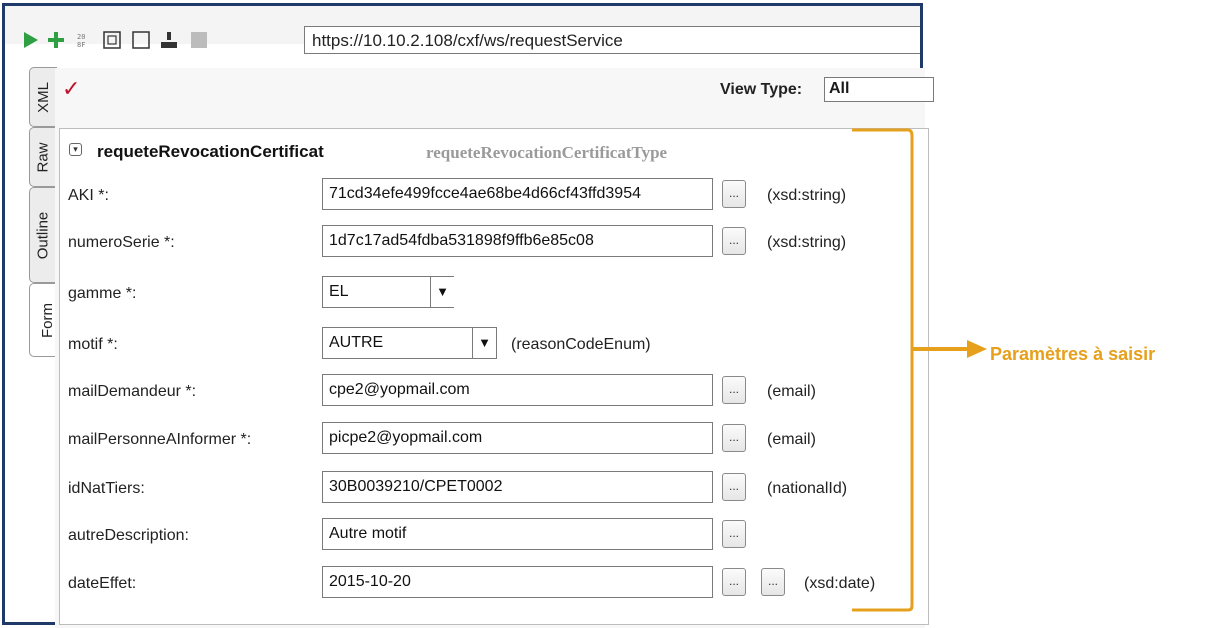 This screenshot has height=628, width=1226. I want to click on aki-type-hint: (xsd:string), so click(807, 195).